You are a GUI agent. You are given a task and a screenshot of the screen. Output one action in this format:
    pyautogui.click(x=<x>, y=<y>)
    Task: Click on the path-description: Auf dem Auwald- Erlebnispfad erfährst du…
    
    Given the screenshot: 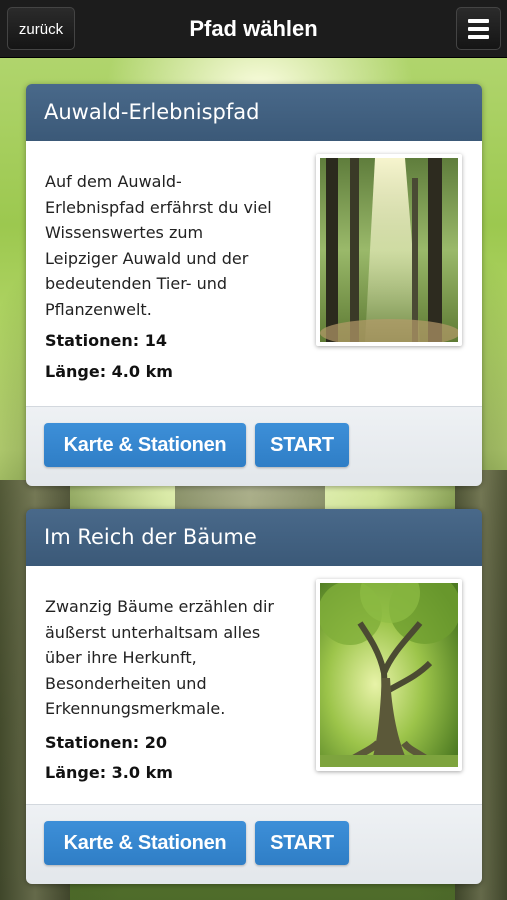 What is the action you would take?
    pyautogui.click(x=176, y=245)
    